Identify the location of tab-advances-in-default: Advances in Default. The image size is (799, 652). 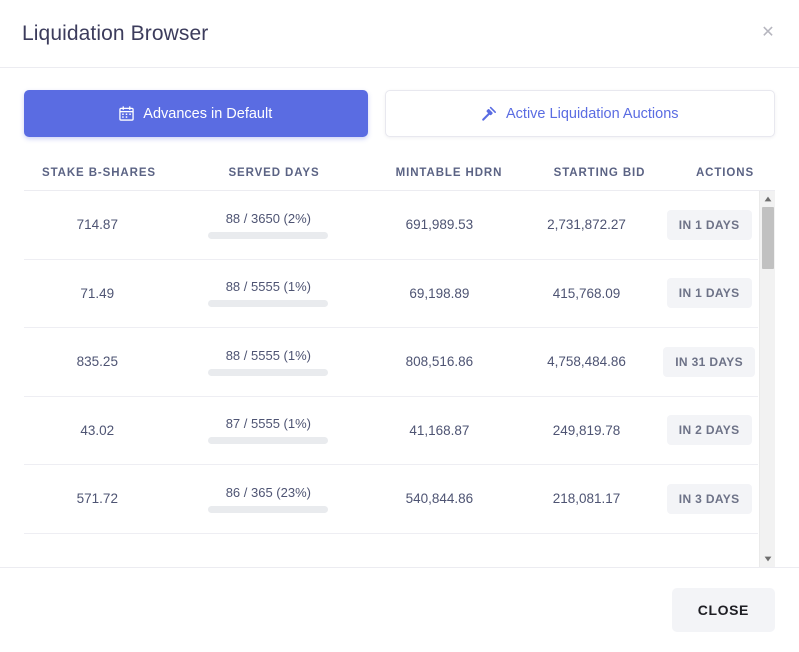
(196, 113).